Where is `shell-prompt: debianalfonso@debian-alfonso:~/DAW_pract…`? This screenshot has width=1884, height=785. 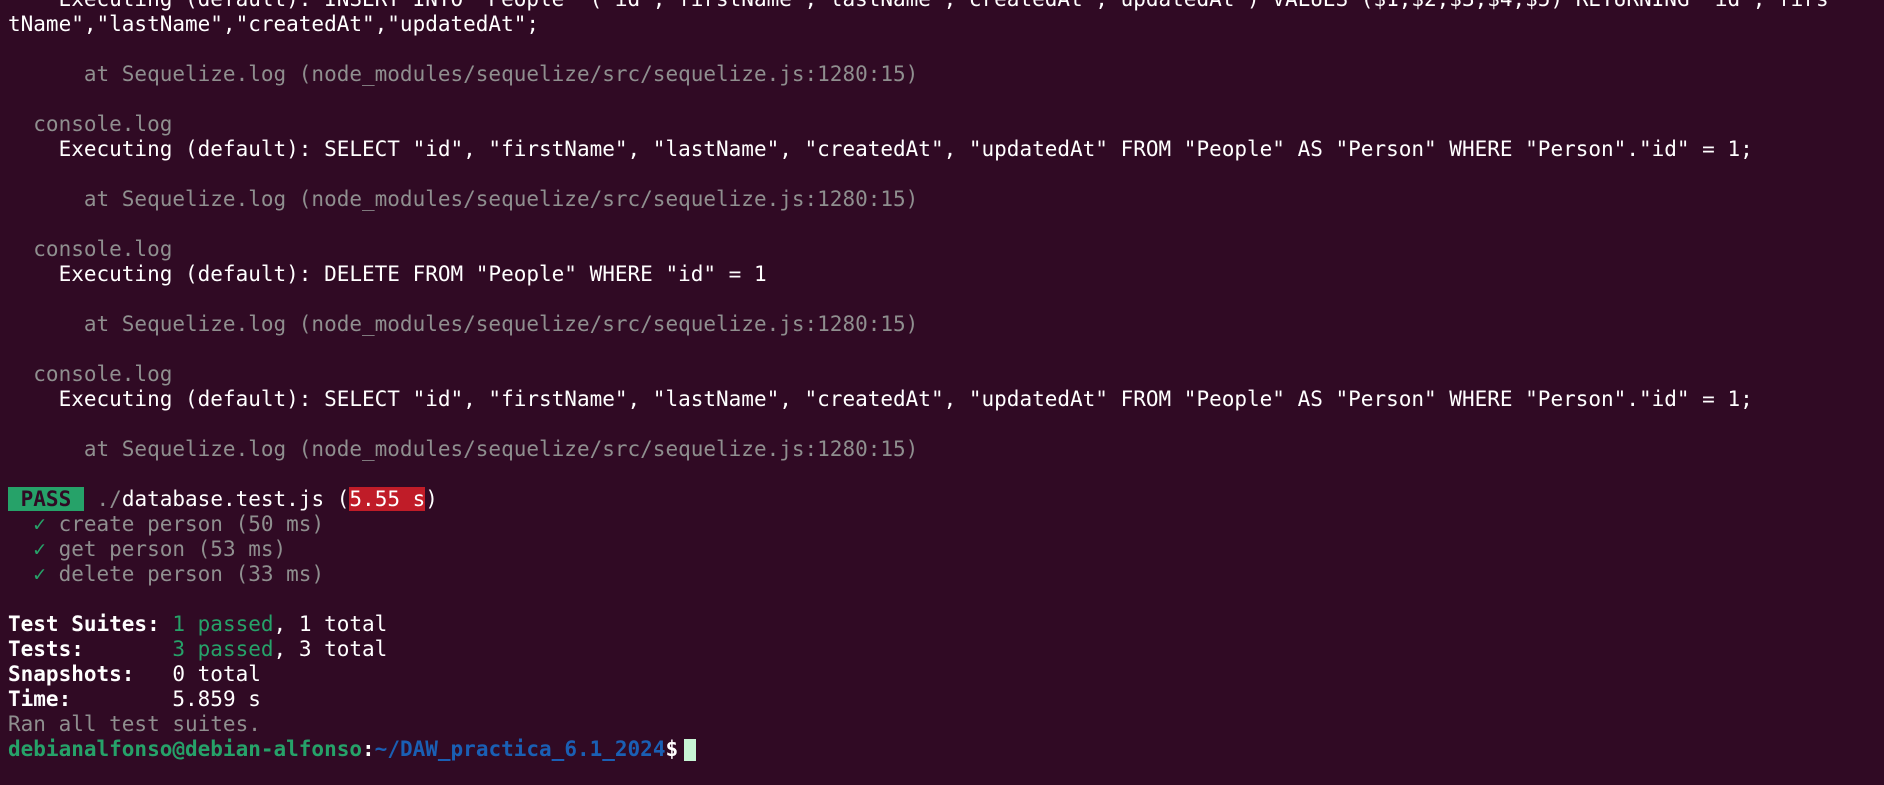 shell-prompt: debianalfonso@debian-alfonso:~/DAW_pract… is located at coordinates (946, 749).